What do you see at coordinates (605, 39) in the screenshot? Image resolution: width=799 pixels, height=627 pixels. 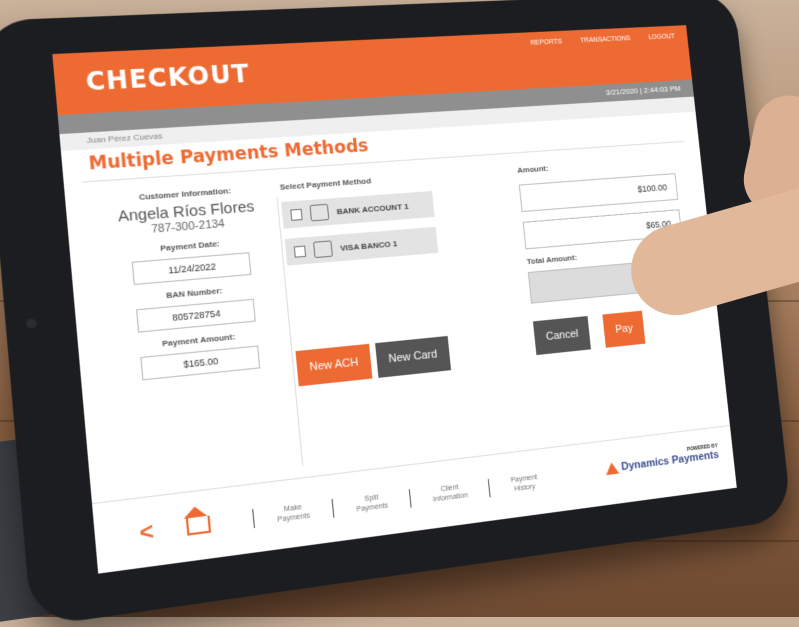 I see `nav-transactions: TRANSACTIONS` at bounding box center [605, 39].